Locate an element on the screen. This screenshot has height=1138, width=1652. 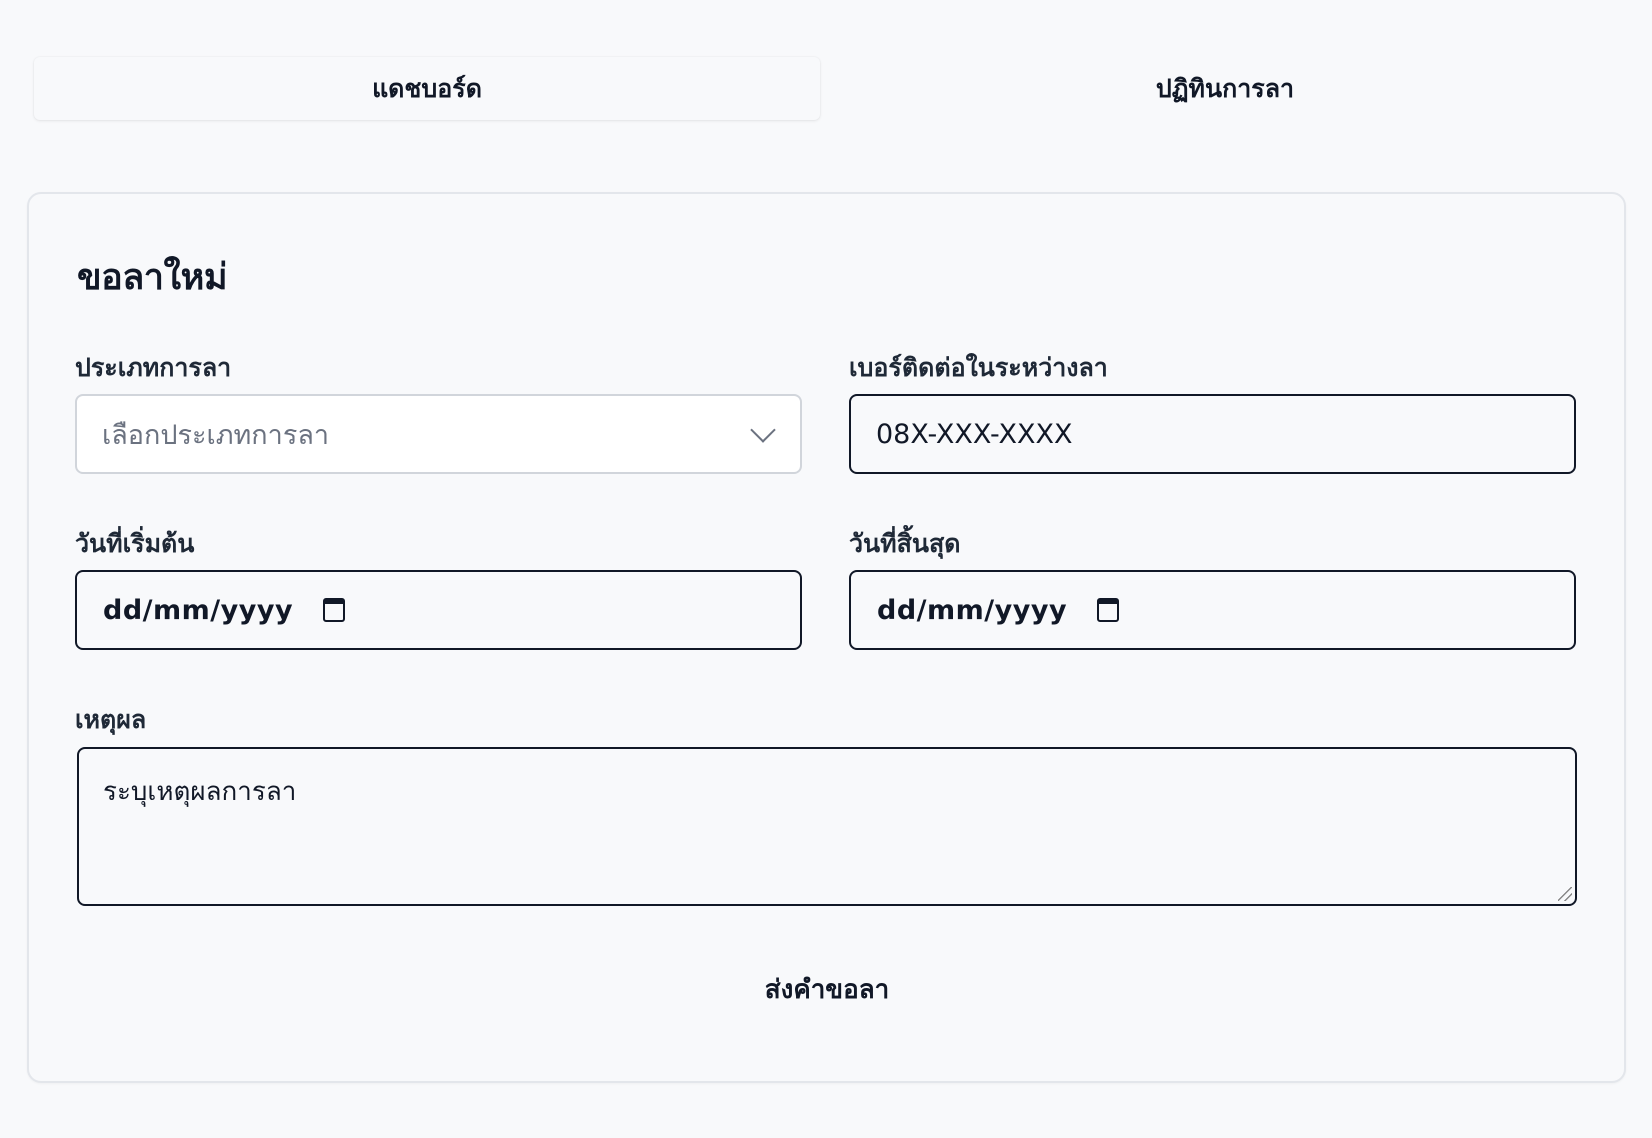
reason-placeholder: ระบุเหตุผลการลา is located at coordinates (200, 792).